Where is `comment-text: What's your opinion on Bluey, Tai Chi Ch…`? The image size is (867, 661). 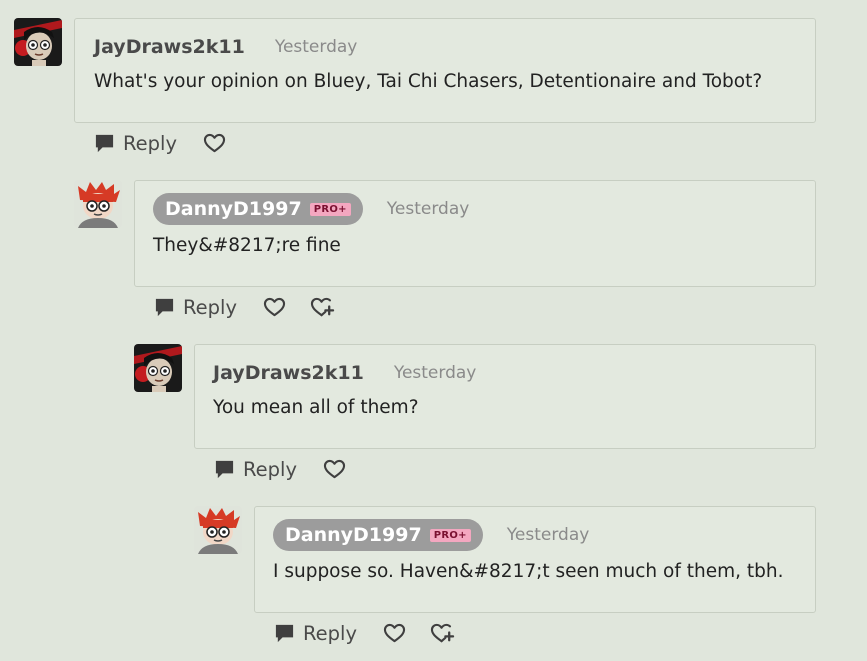 comment-text: What's your opinion on Bluey, Tai Chi Ch… is located at coordinates (428, 81).